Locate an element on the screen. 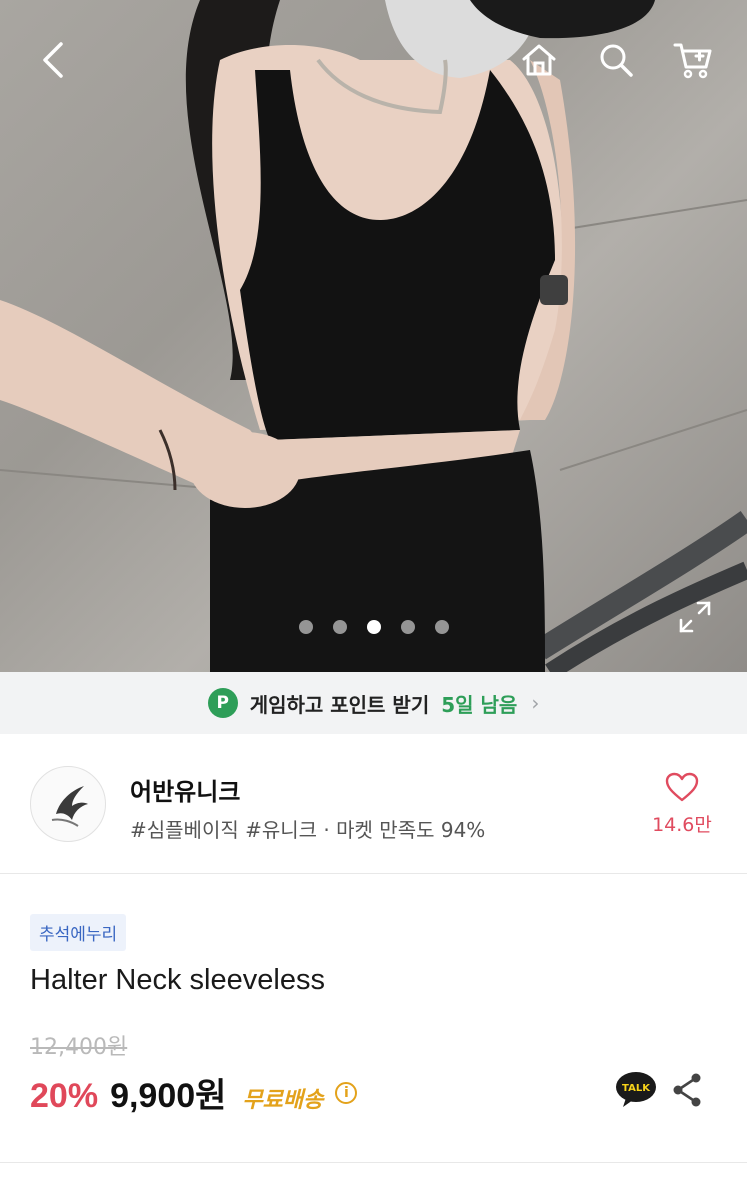 This screenshot has width=747, height=1200. store-logo-mark-icon is located at coordinates (69, 806).